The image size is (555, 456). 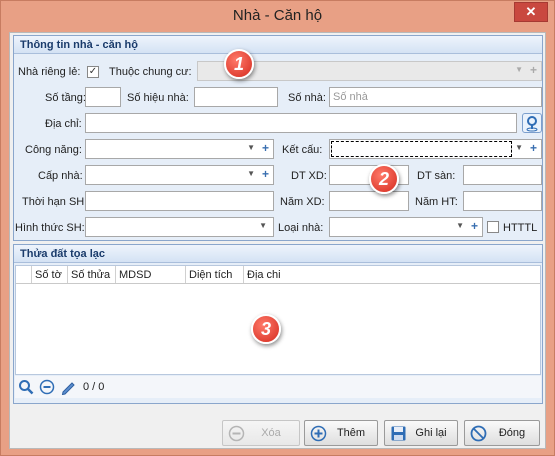 I want to click on dia-chi-field, so click(x=301, y=123).